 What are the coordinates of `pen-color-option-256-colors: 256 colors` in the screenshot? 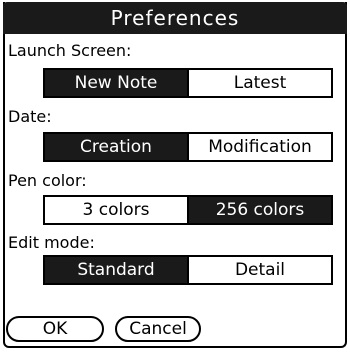 It's located at (259, 210).